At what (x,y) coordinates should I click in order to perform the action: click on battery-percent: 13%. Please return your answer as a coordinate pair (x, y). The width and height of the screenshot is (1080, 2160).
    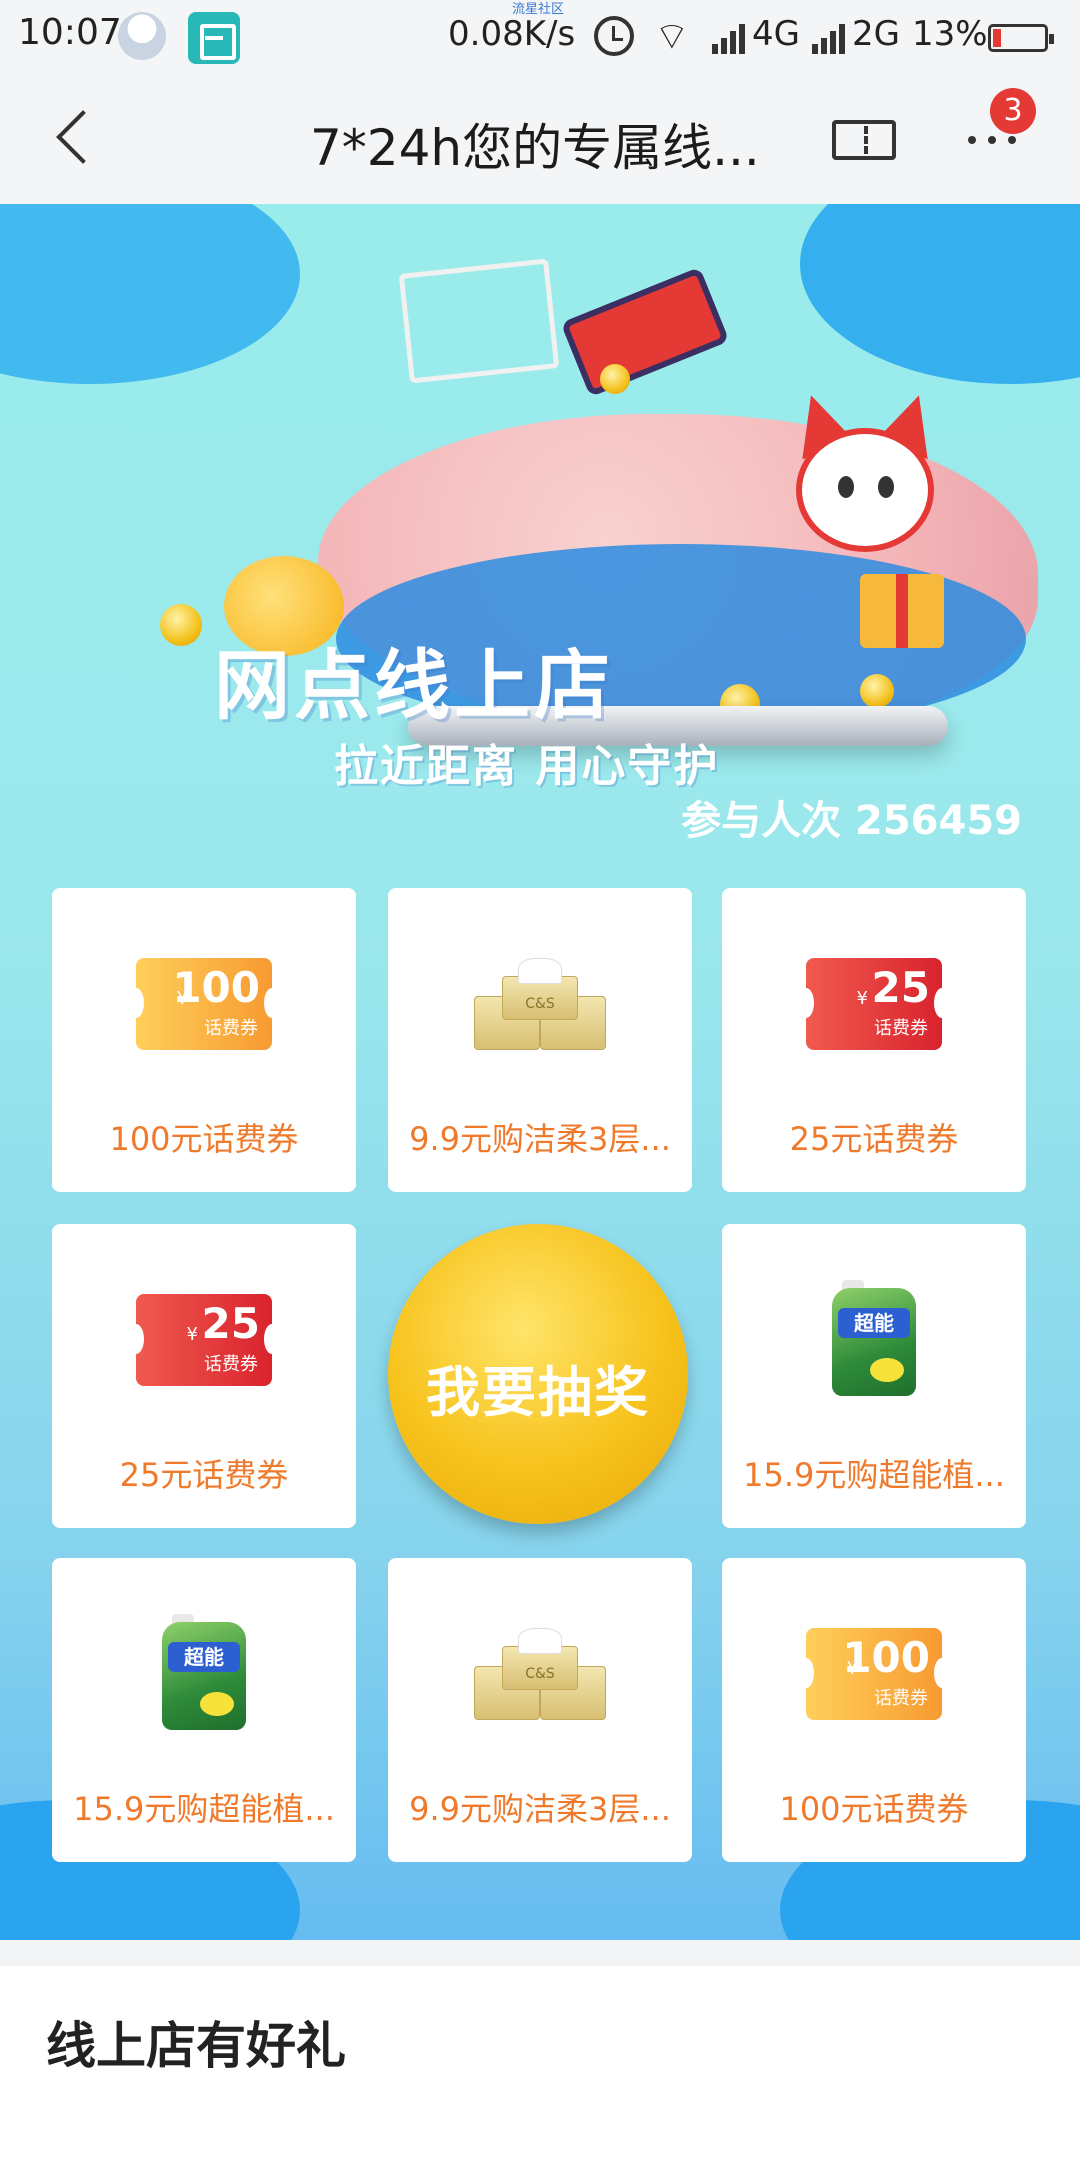
    Looking at the image, I should click on (950, 34).